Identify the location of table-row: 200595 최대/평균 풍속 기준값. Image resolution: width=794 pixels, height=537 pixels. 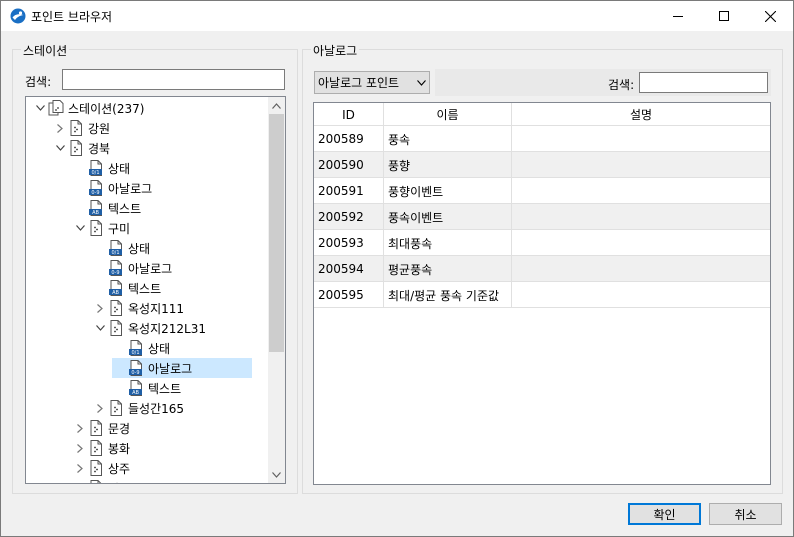
(542, 295).